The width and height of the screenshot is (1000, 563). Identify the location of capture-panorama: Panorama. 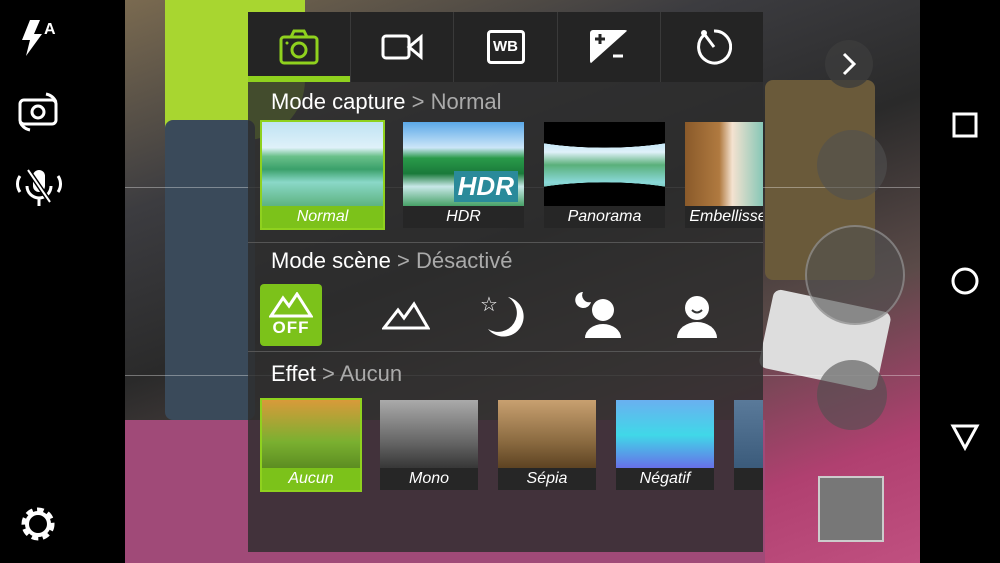
(604, 175).